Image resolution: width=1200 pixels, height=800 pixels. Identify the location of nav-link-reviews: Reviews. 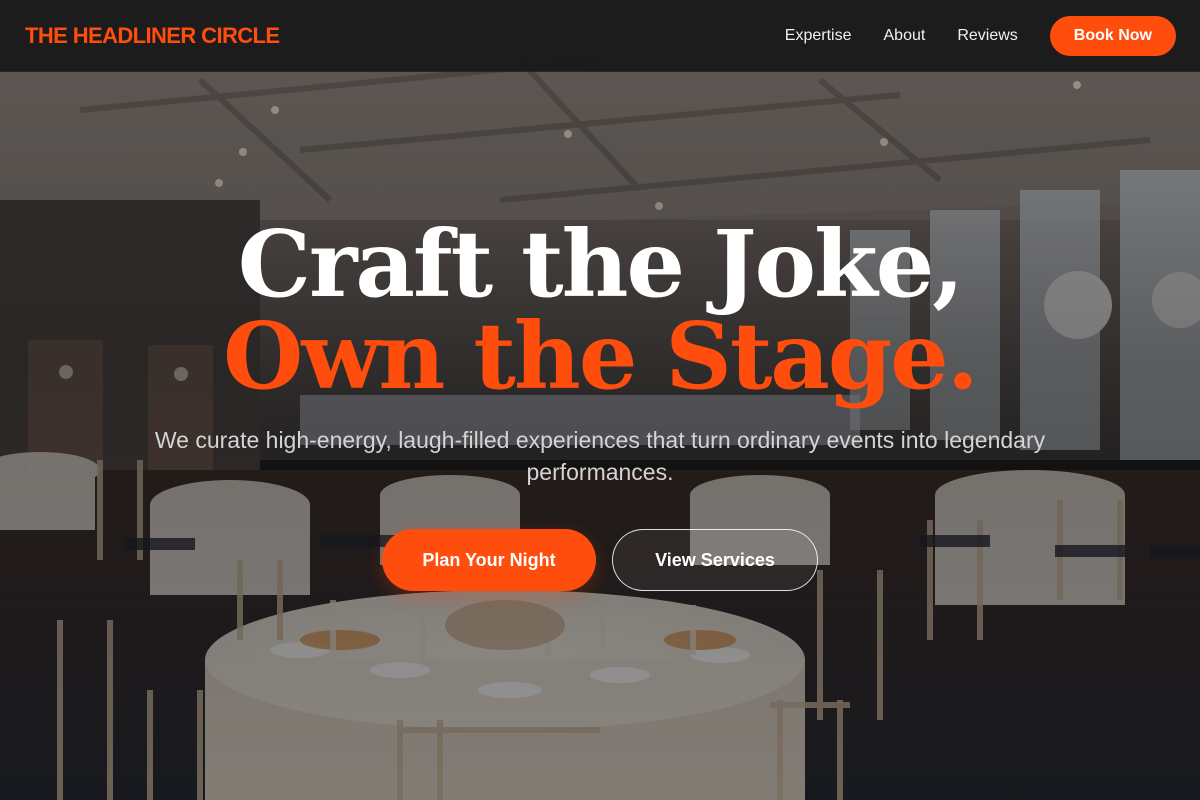
(987, 36).